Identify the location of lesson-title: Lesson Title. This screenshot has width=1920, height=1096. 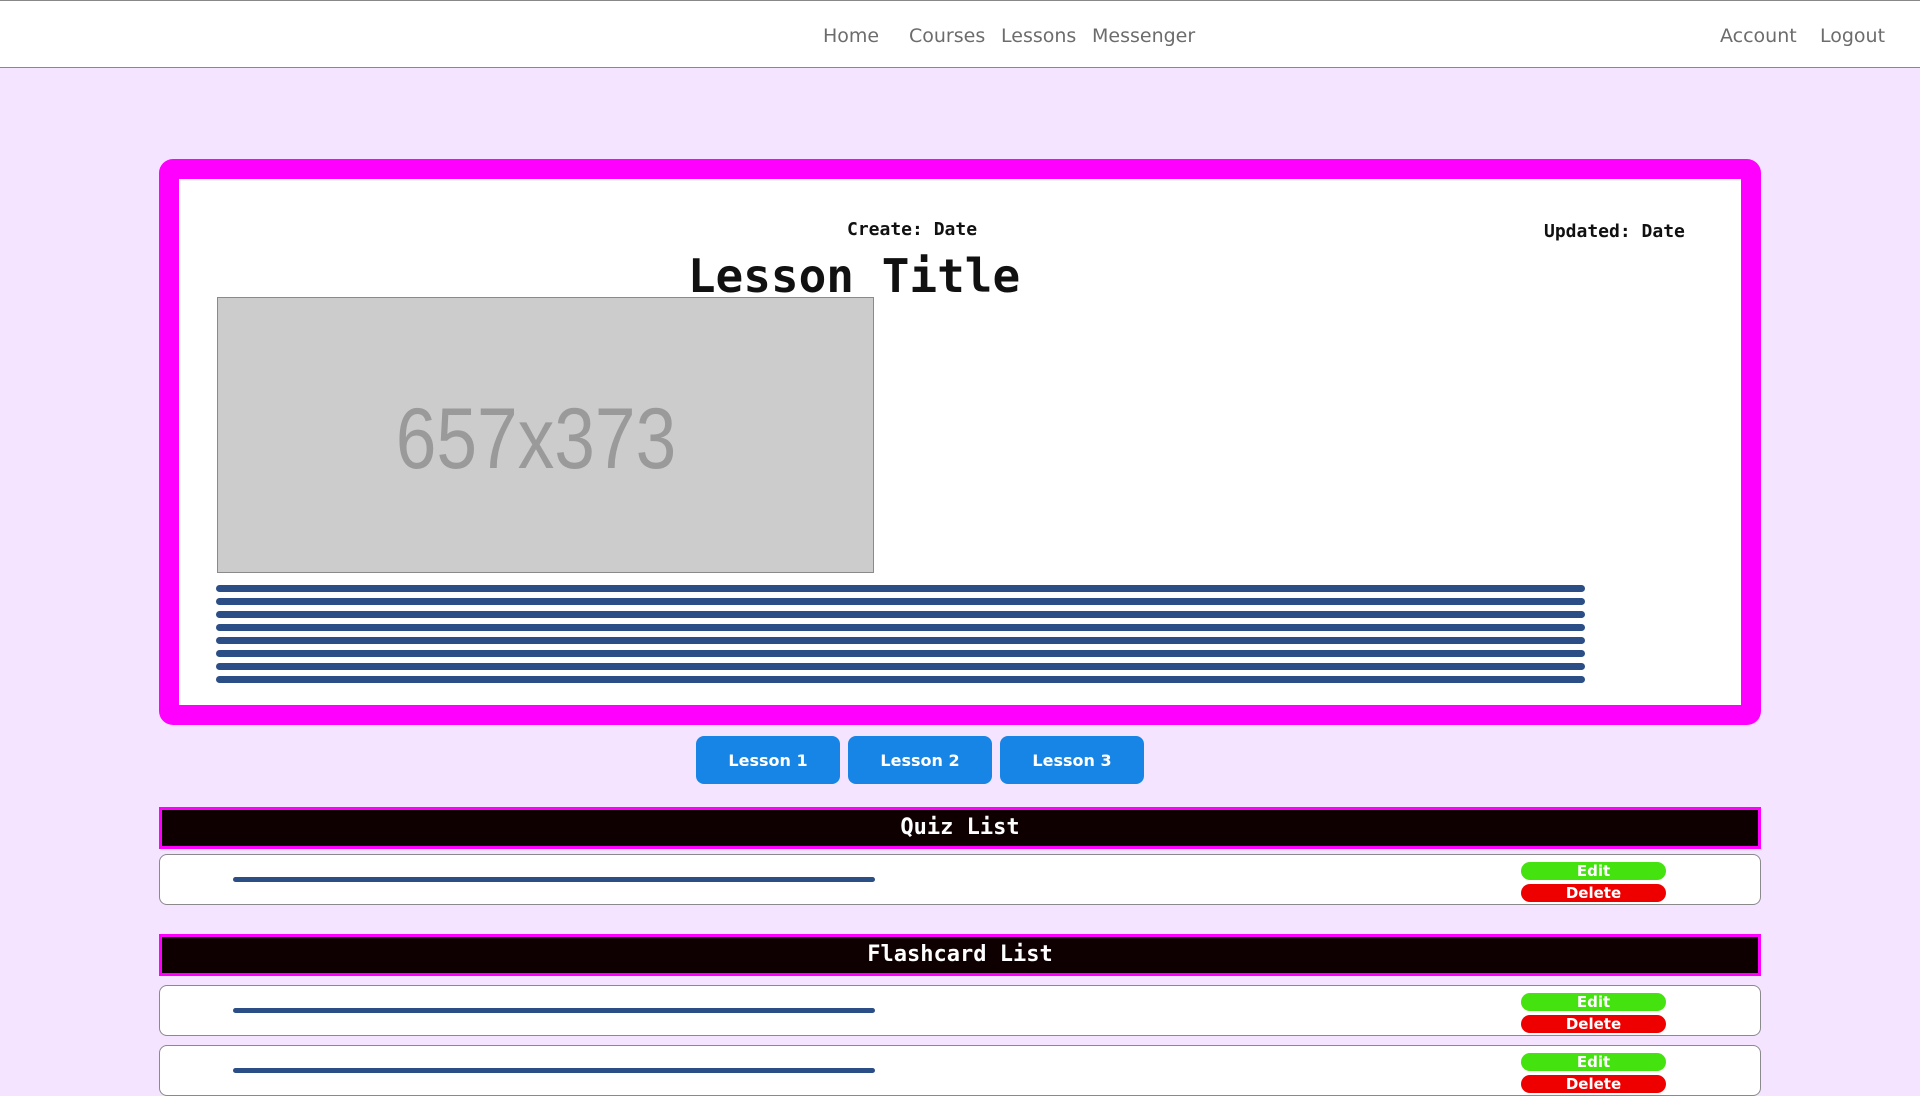
(854, 276).